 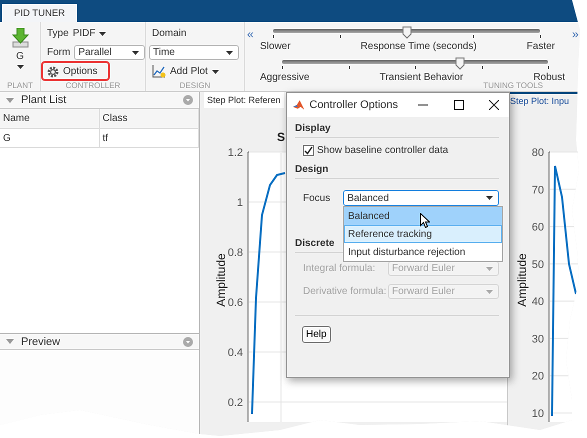 What do you see at coordinates (540, 101) in the screenshot?
I see `plot-tab: Step Plot: Inpu` at bounding box center [540, 101].